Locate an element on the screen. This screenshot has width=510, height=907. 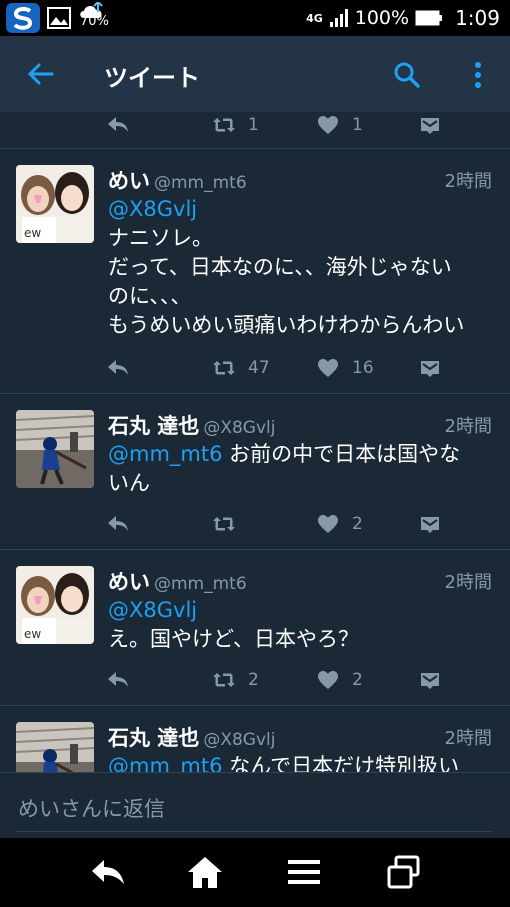
tweet-actions: 2 is located at coordinates (276, 524).